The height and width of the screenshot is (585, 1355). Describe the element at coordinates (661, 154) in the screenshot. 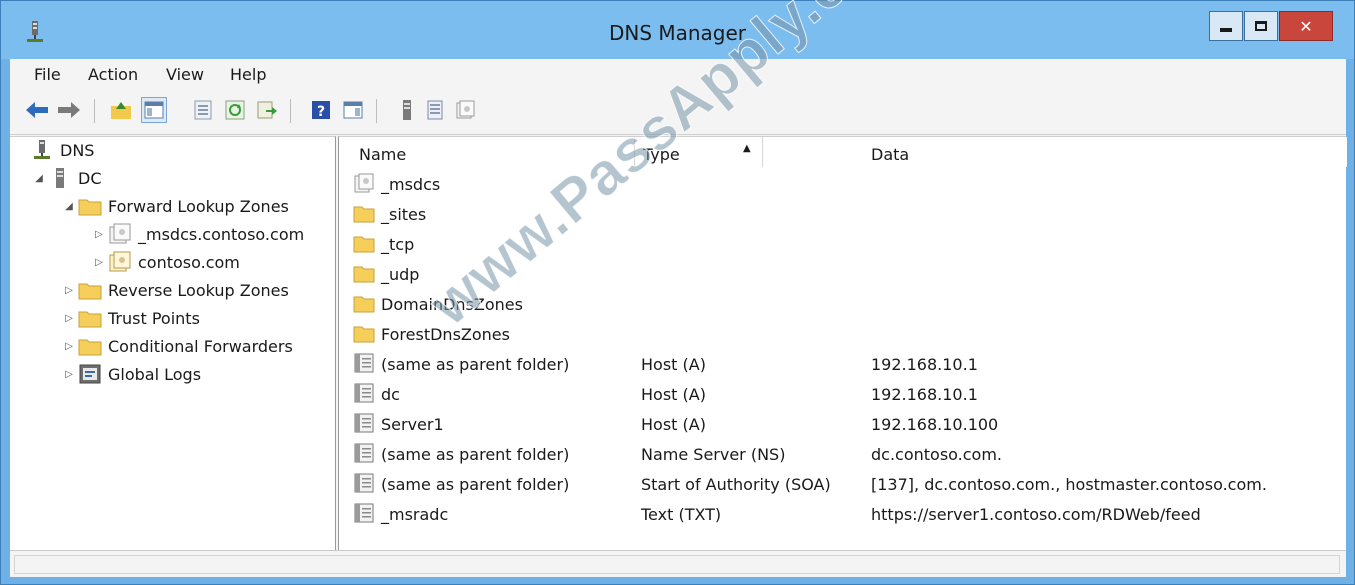

I see `column-label: Type` at that location.